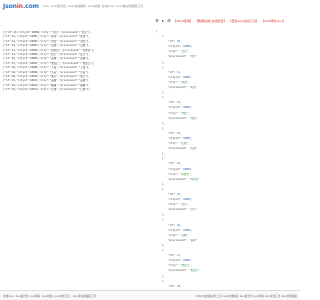 This screenshot has height=300, width=320. Describe the element at coordinates (273, 21) in the screenshot. I see `link-csv-to-json: 【CSV转换Json】` at that location.